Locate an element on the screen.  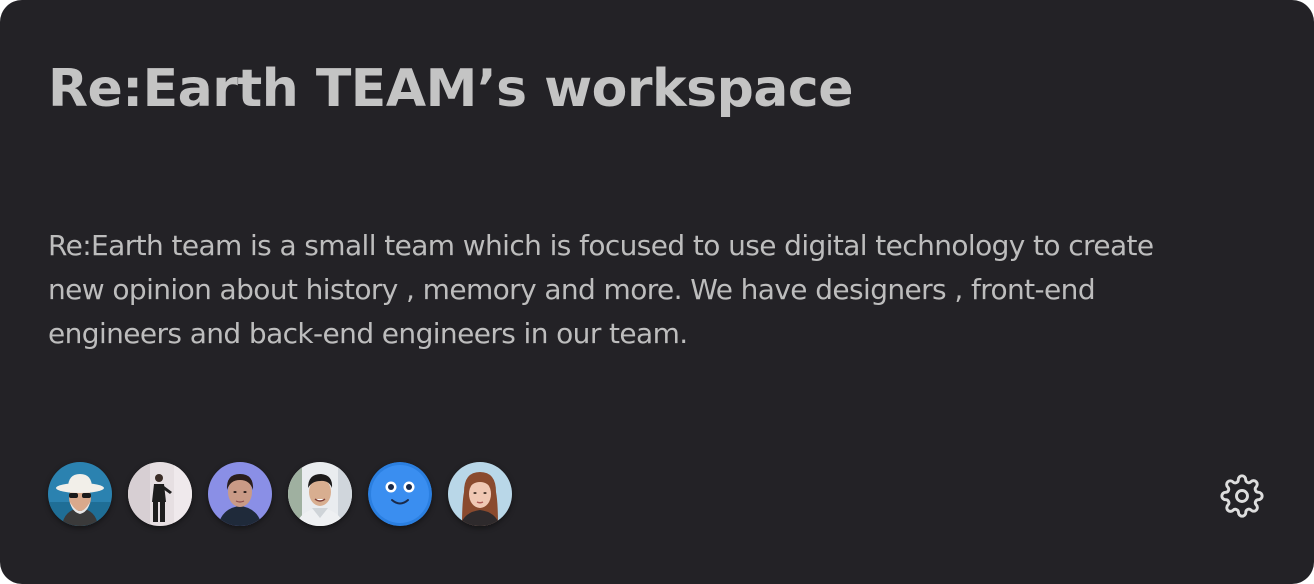
gear-icon is located at coordinates (1242, 496).